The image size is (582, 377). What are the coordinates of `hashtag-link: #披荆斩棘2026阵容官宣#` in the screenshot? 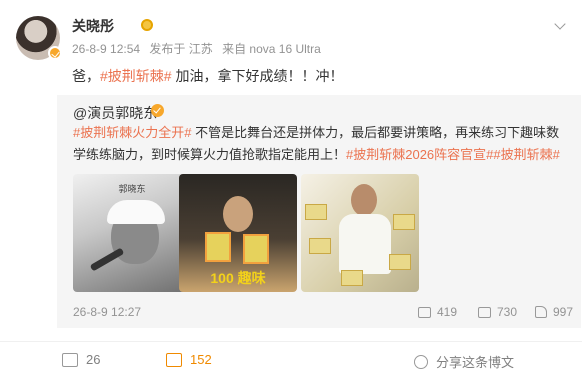 It's located at (419, 154).